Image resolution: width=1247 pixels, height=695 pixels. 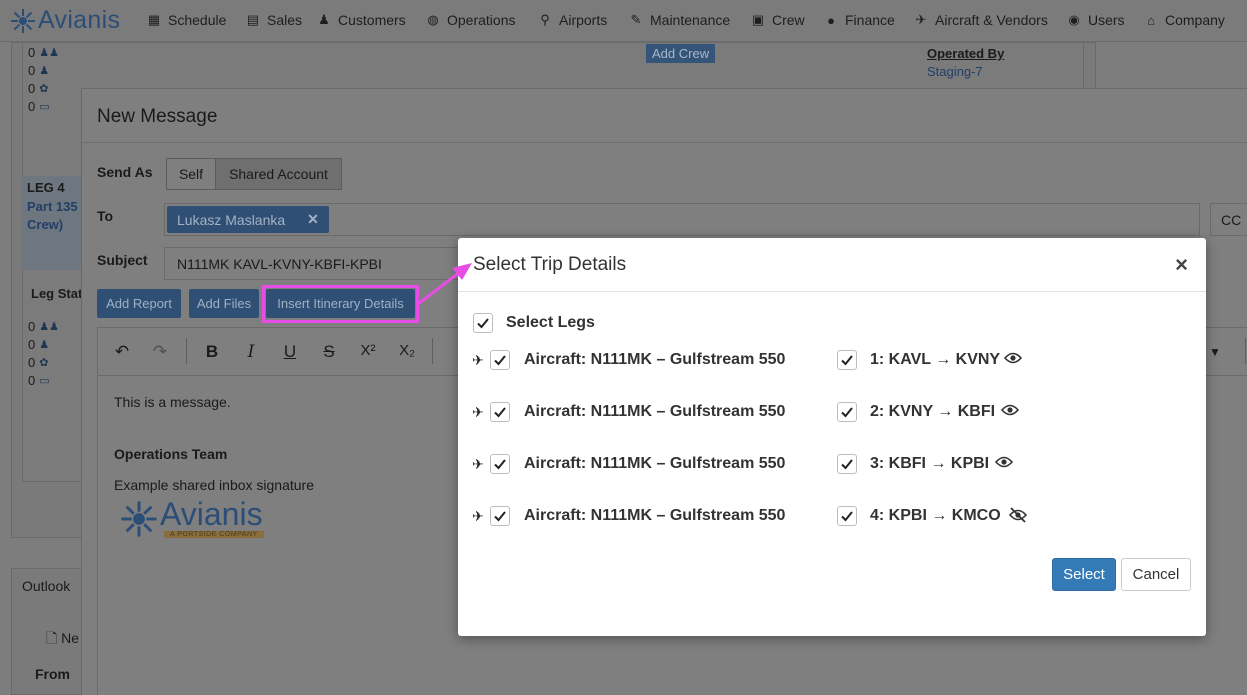 I want to click on app-logo: Avianis, so click(x=65, y=20).